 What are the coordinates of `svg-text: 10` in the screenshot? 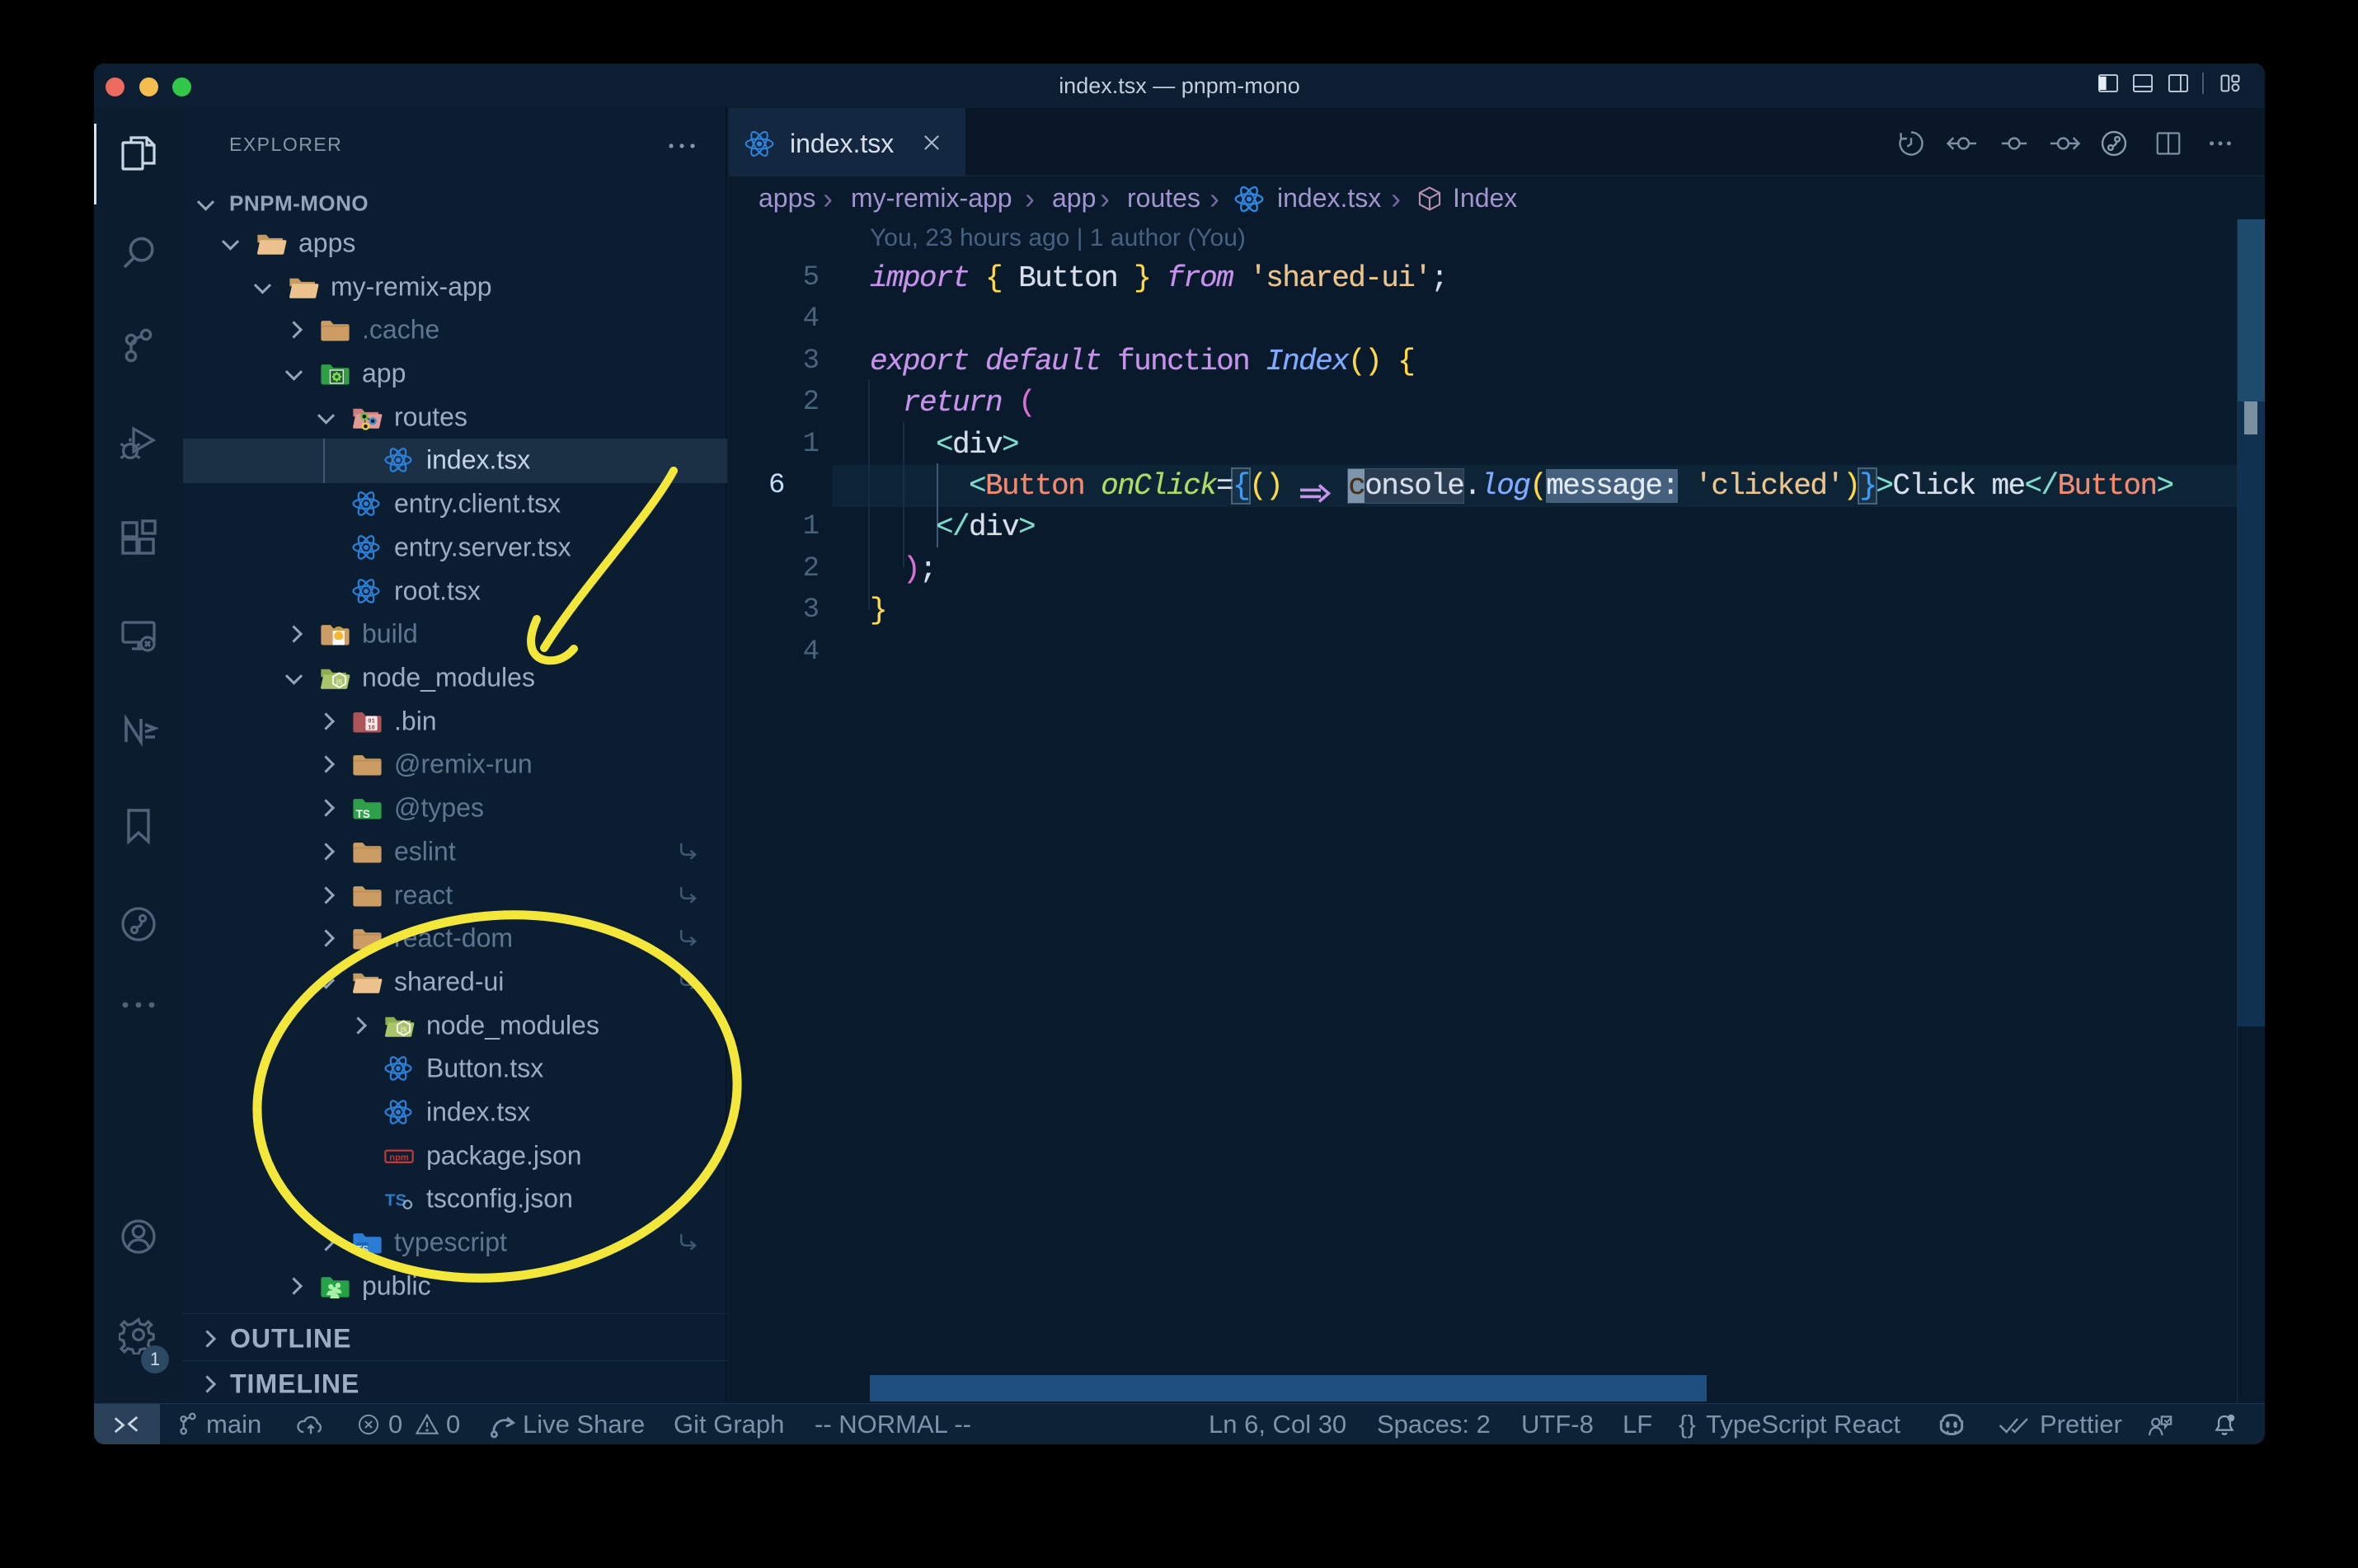 It's located at (372, 728).